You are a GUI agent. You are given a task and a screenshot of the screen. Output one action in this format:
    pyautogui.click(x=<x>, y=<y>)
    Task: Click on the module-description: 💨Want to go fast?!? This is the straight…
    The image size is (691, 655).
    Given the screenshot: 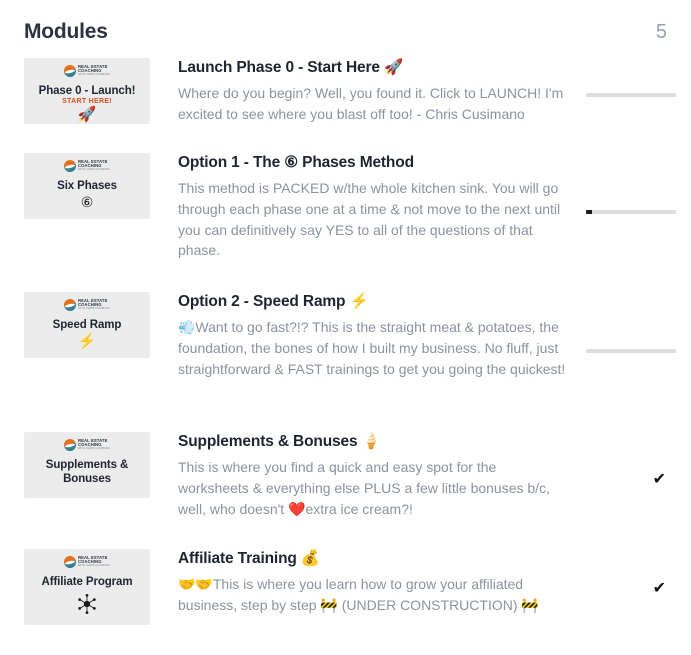 What is the action you would take?
    pyautogui.click(x=372, y=348)
    